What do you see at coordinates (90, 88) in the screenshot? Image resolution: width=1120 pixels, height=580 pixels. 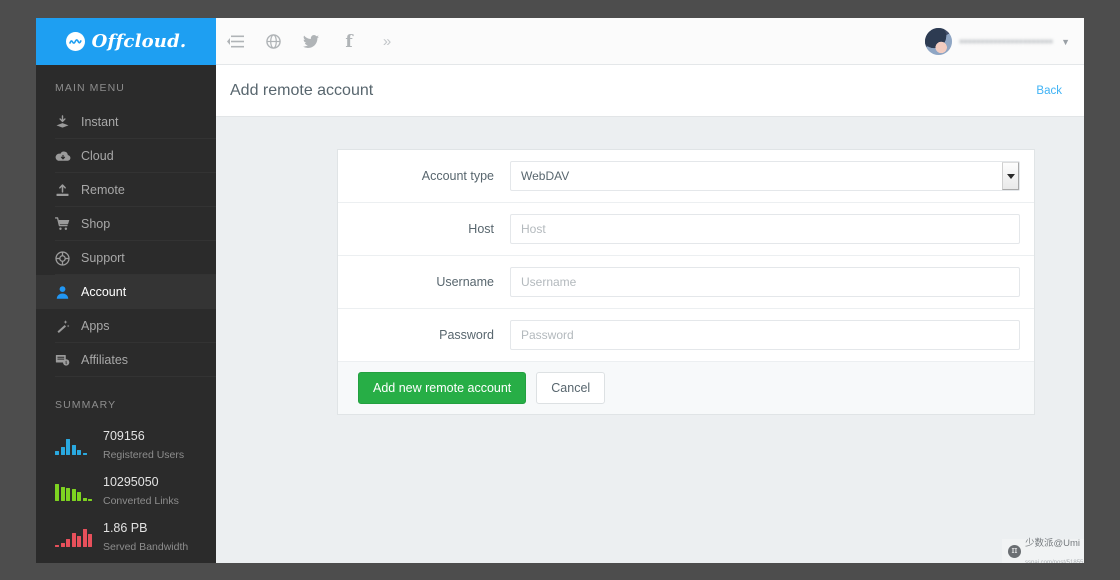 I see `sidebar-main-menu-heading: MAIN MENU` at bounding box center [90, 88].